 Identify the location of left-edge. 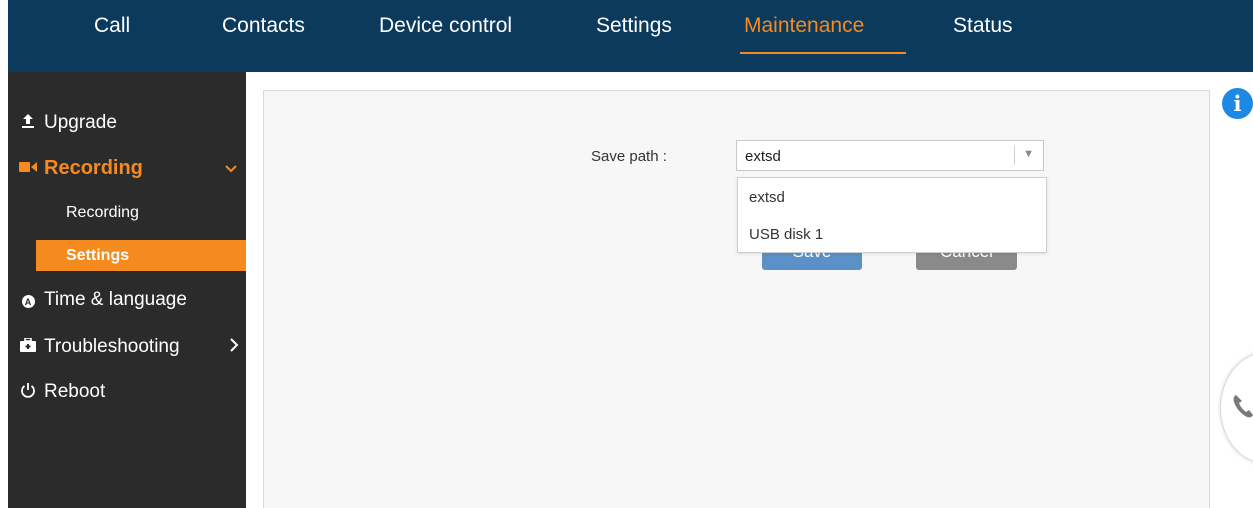
(4, 254).